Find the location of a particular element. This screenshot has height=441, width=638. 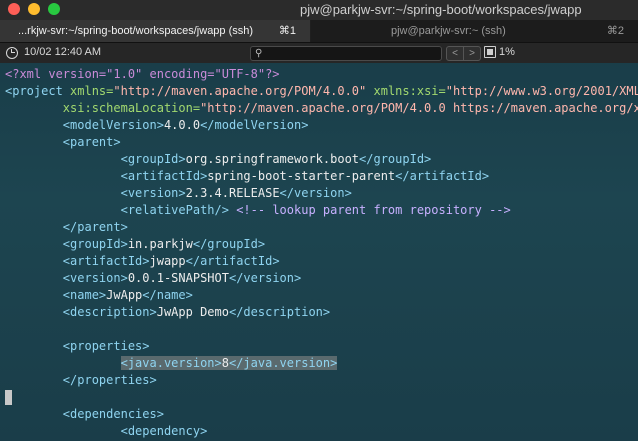

model-version-value: 4.0.0 is located at coordinates (182, 125).